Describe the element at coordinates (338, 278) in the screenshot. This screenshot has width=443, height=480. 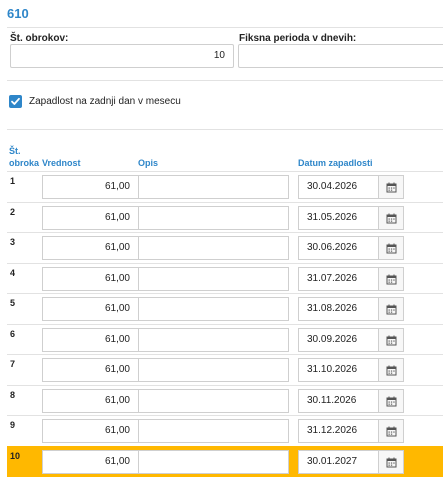
I see `due-date-input: 31.07.2026` at that location.